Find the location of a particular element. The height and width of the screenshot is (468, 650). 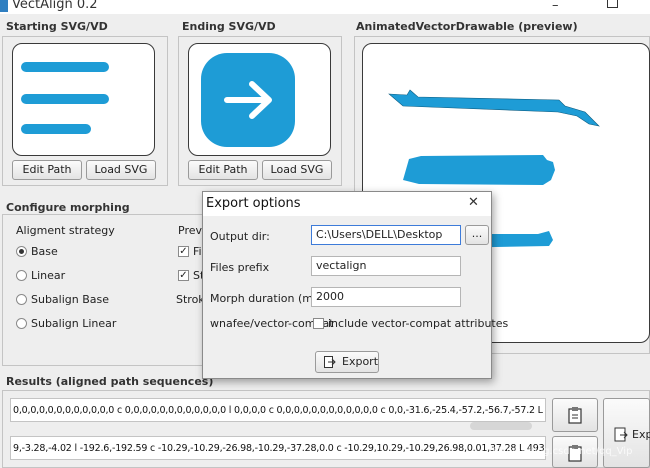

starting-panel: Starting SVG/VD Edit Path Load SVG is located at coordinates (85, 102).